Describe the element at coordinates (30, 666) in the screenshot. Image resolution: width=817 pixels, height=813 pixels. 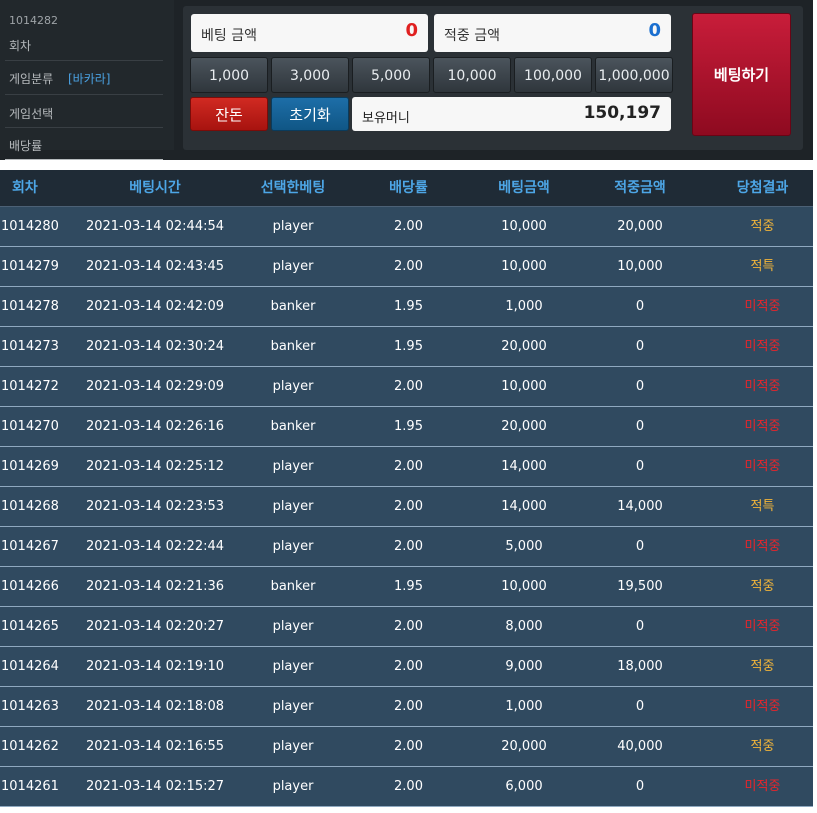
I see `cell-round: 1014264` at that location.